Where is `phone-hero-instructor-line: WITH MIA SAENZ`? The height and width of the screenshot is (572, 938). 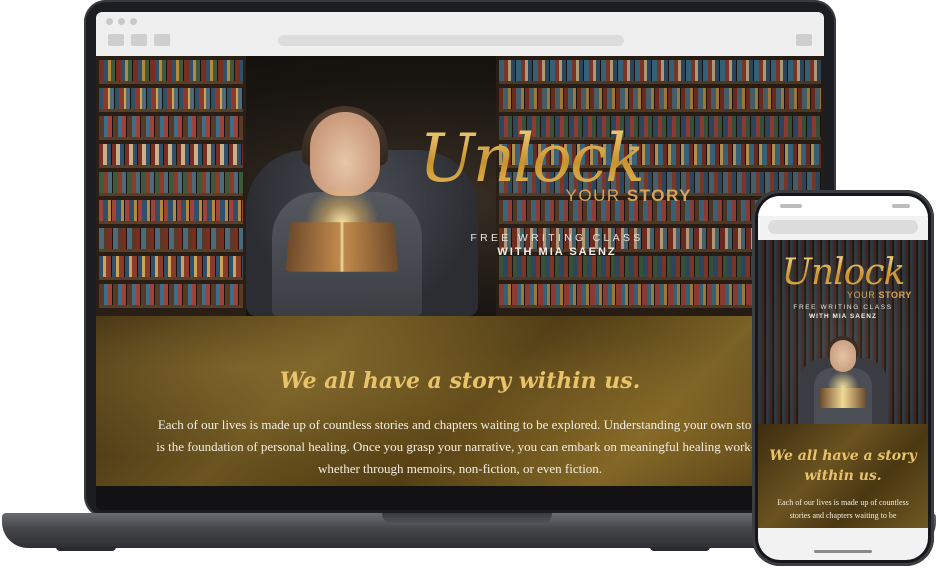 phone-hero-instructor-line: WITH MIA SAENZ is located at coordinates (843, 316).